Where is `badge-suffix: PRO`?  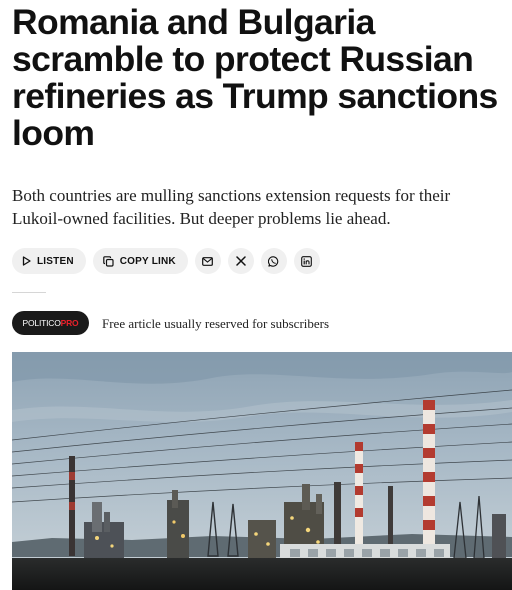
badge-suffix: PRO is located at coordinates (69, 323).